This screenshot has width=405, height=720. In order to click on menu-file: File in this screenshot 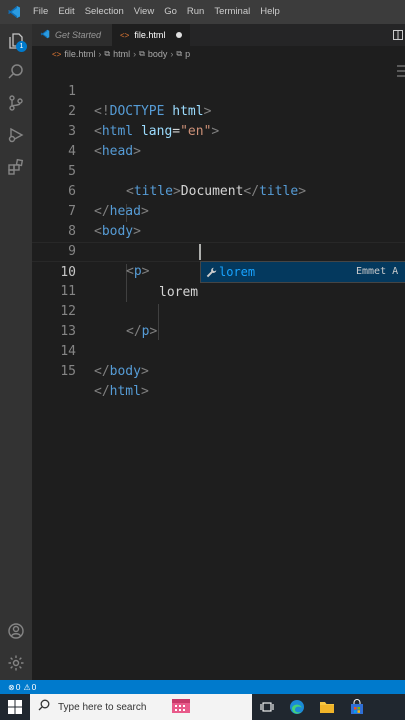, I will do `click(40, 12)`.